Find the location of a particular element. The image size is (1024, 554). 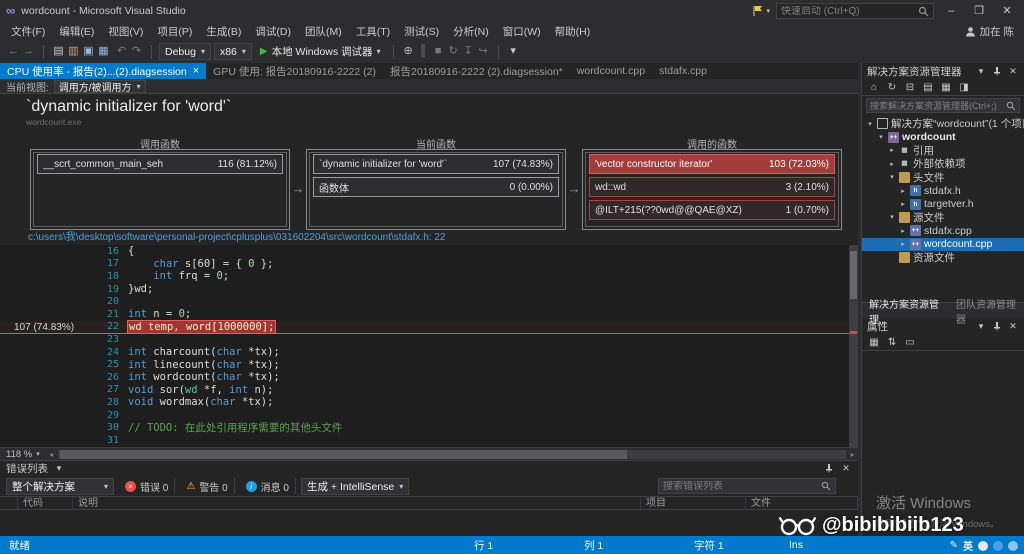

show-all-files-icon: ▤ is located at coordinates (928, 87).